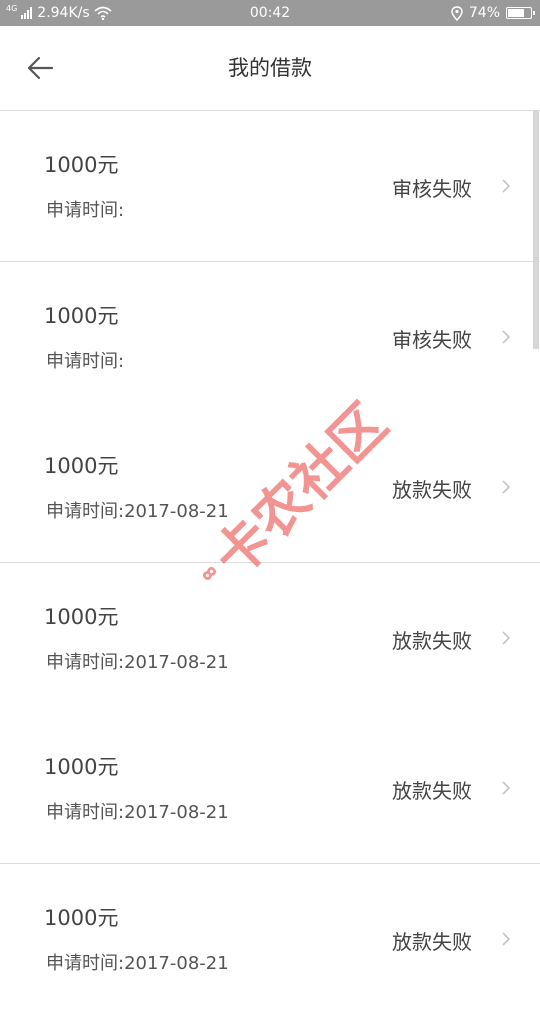 The width and height of the screenshot is (540, 1014). I want to click on scrollbar-thumb, so click(536, 230).